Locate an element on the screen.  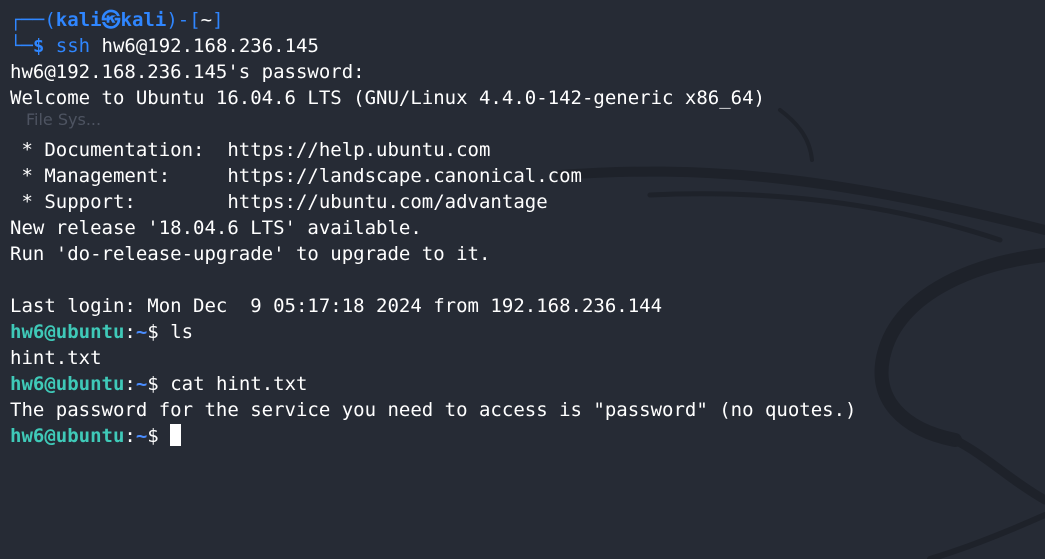
prompt-box-open: ┌──( is located at coordinates (33, 20).